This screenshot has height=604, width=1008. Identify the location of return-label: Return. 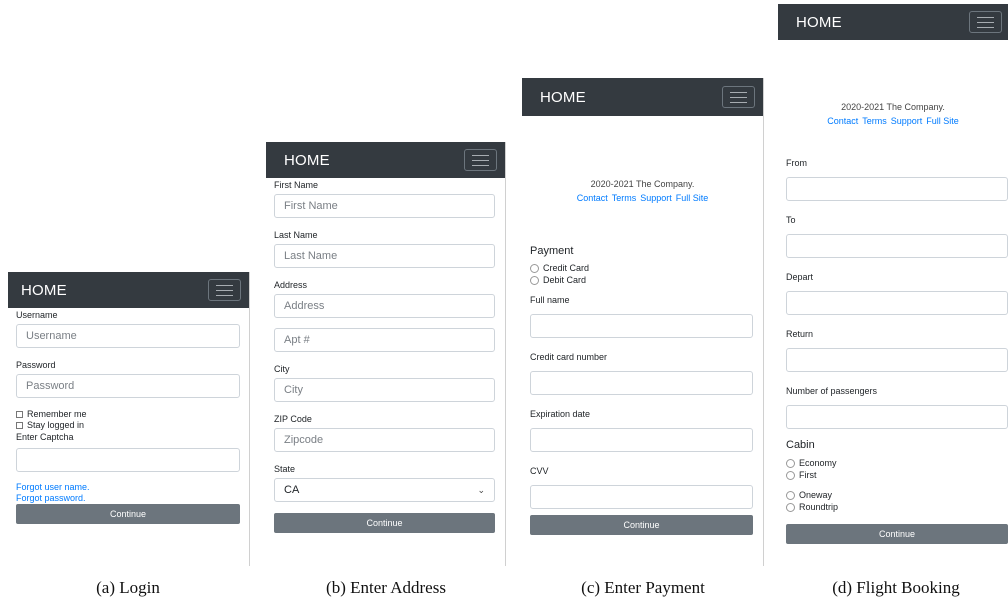
(800, 334).